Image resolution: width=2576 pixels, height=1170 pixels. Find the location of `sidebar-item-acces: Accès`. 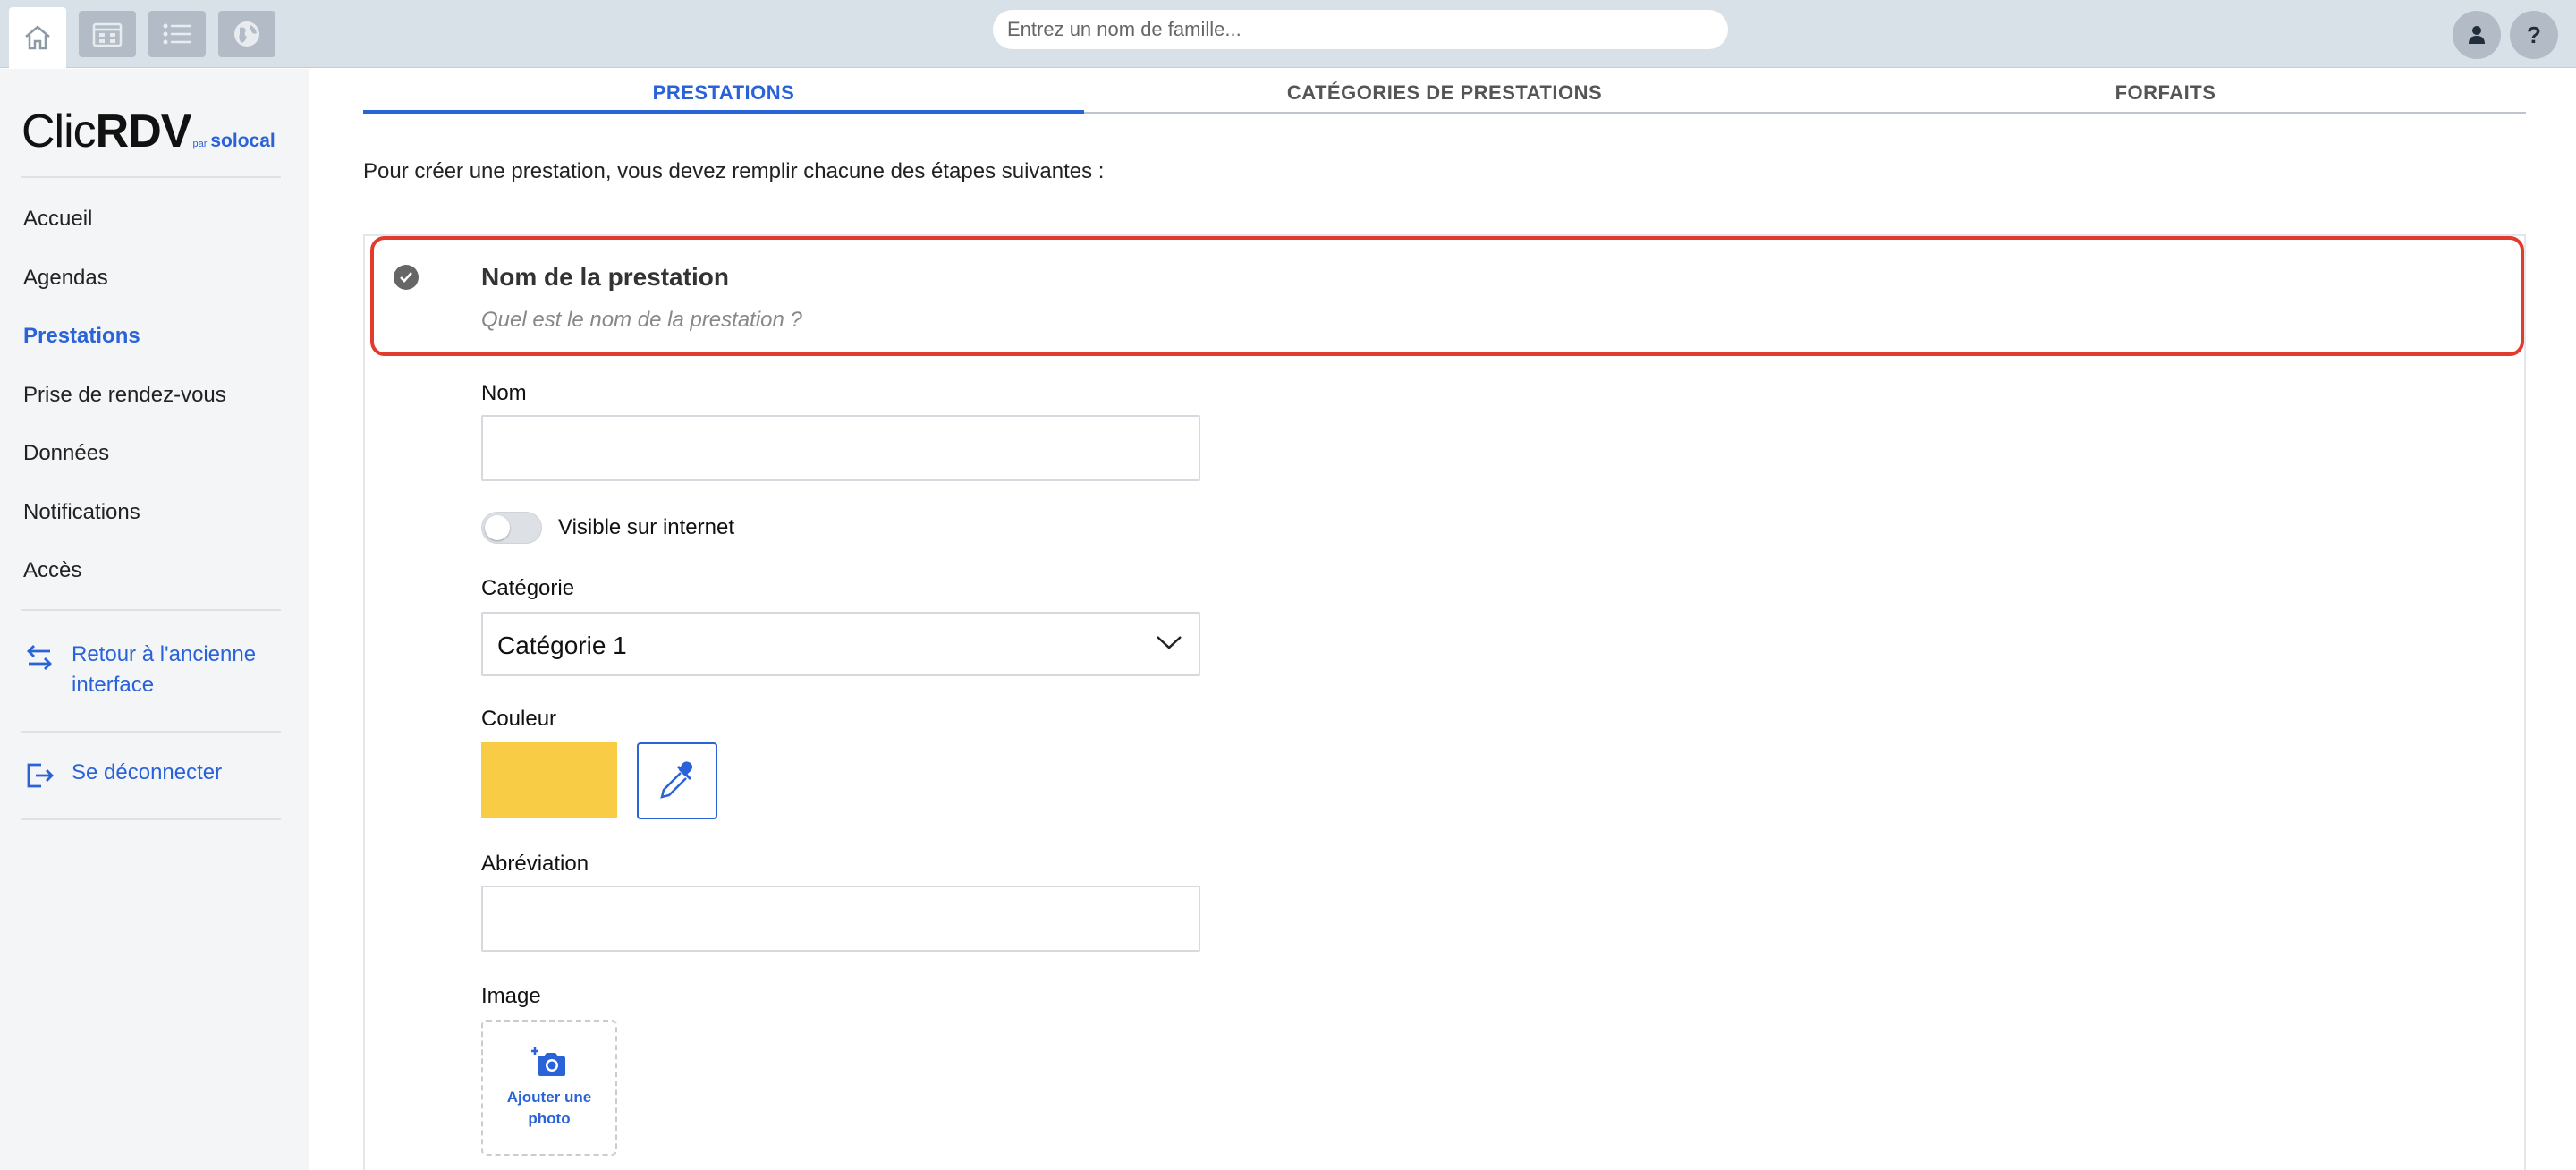

sidebar-item-acces: Accès is located at coordinates (52, 570).